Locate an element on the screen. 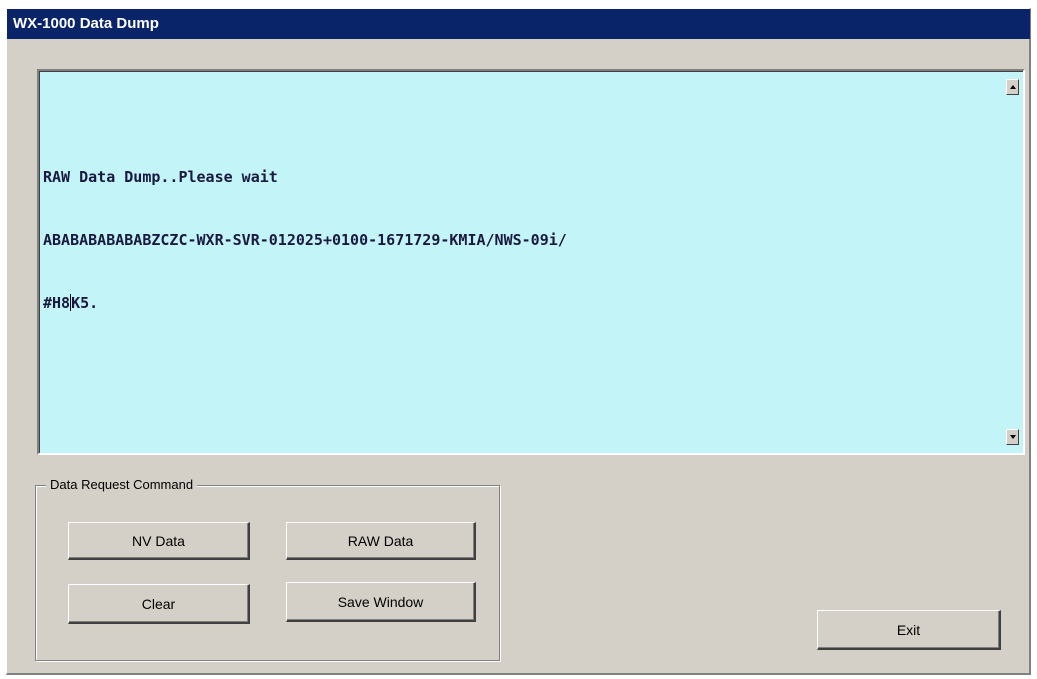 This screenshot has width=1037, height=679. scroll-down-arrow-icon is located at coordinates (1013, 437).